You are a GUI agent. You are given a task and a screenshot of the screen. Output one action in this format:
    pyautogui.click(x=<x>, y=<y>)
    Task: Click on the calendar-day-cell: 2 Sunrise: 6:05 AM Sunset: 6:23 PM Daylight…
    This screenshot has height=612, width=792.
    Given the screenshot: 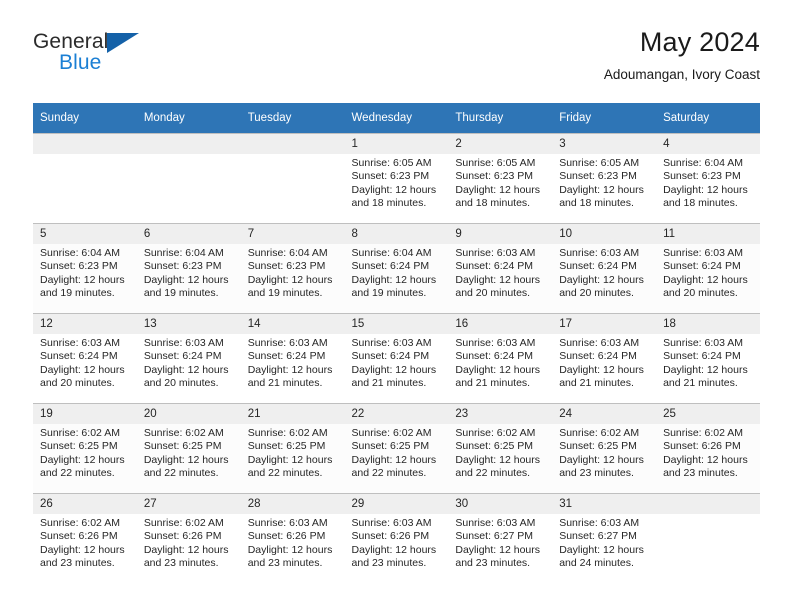 What is the action you would take?
    pyautogui.click(x=500, y=178)
    